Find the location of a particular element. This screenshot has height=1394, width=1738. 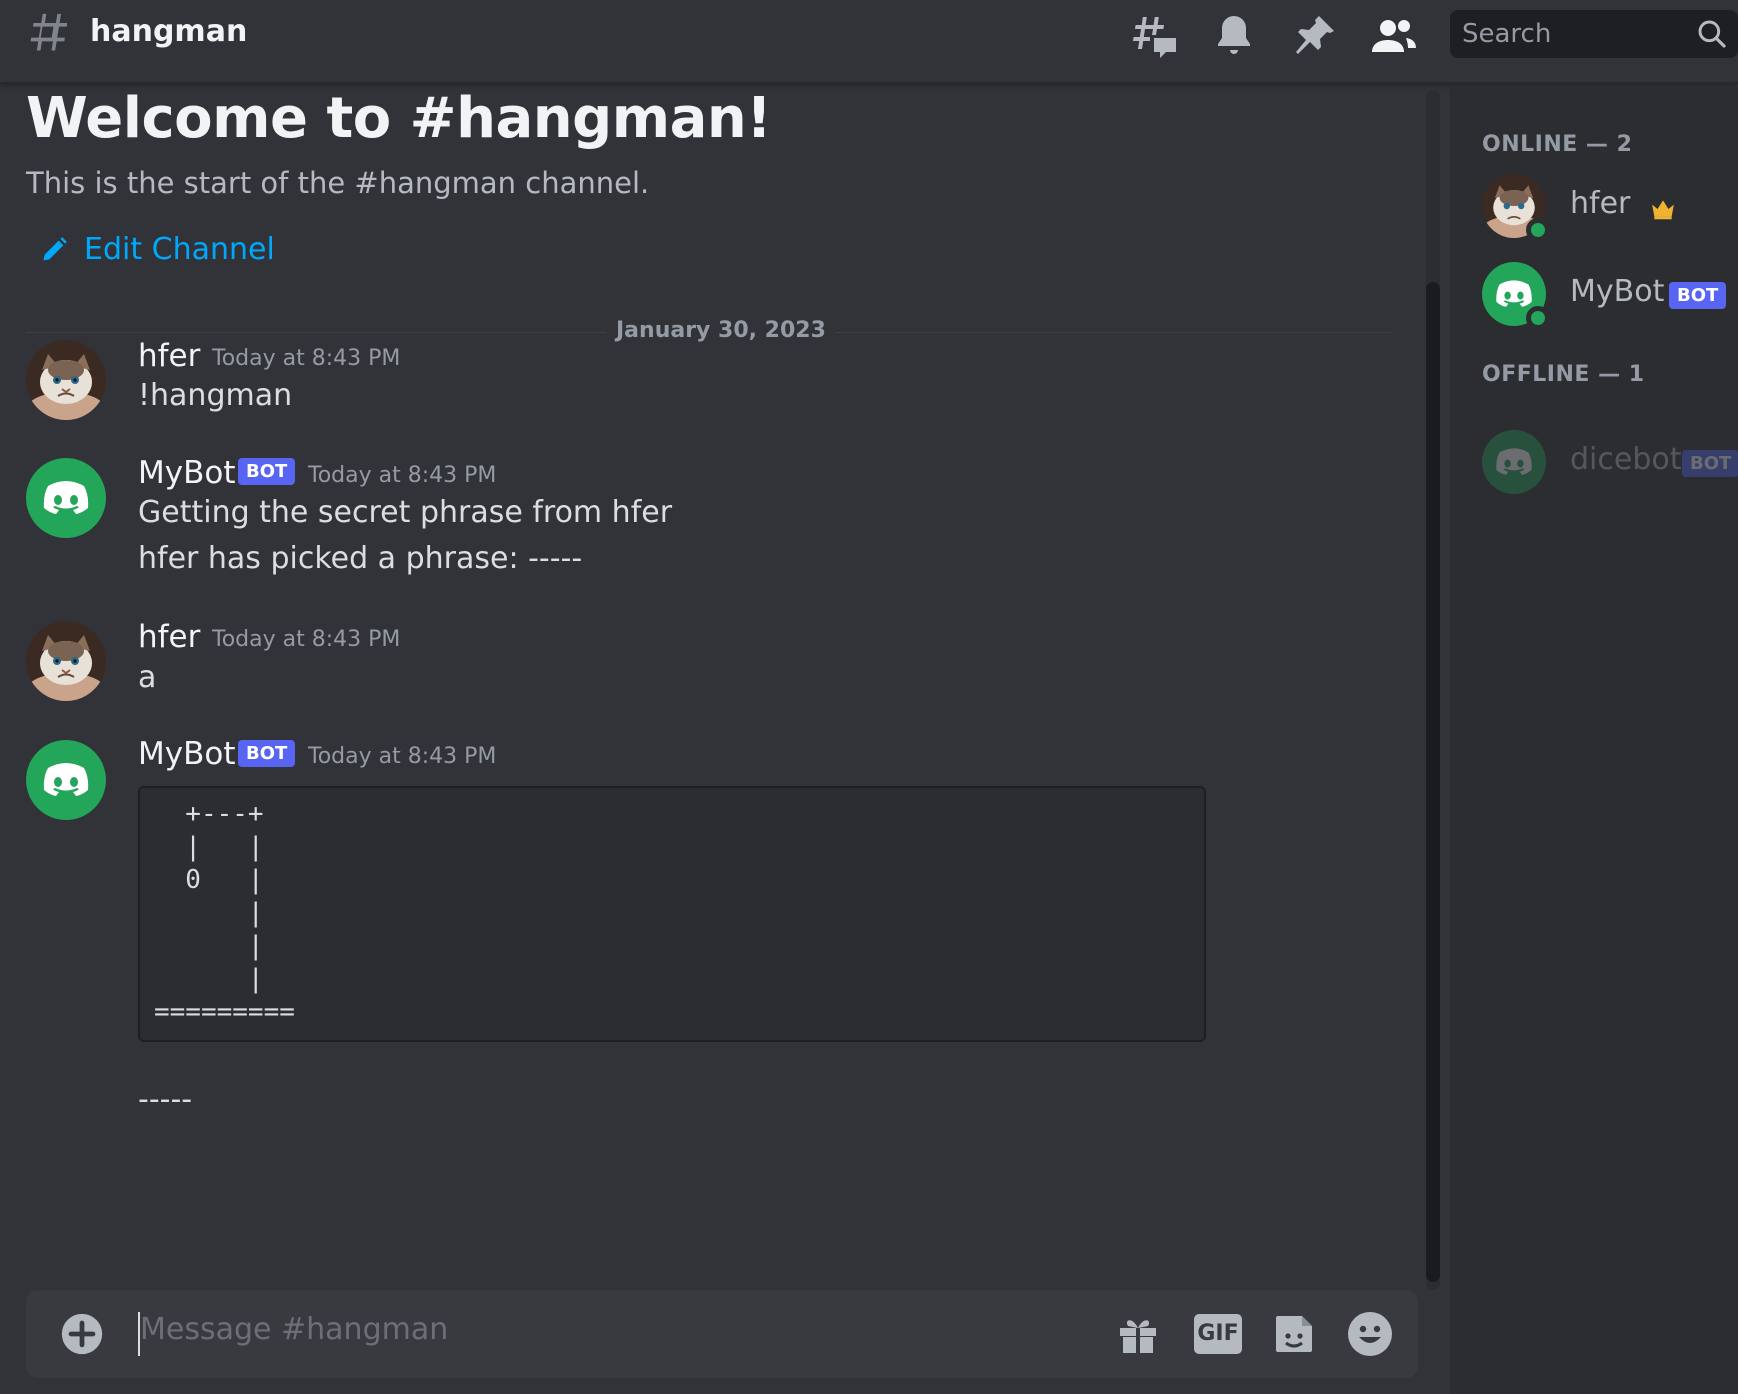

hangman-ascii-art: +---+ | | 0 | | | | ========= is located at coordinates (224, 913).